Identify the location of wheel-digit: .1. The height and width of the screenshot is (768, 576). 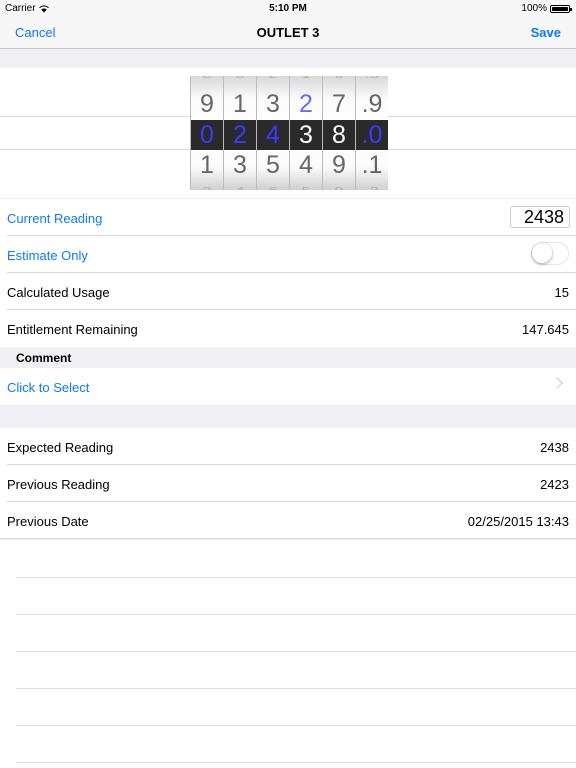
(372, 165).